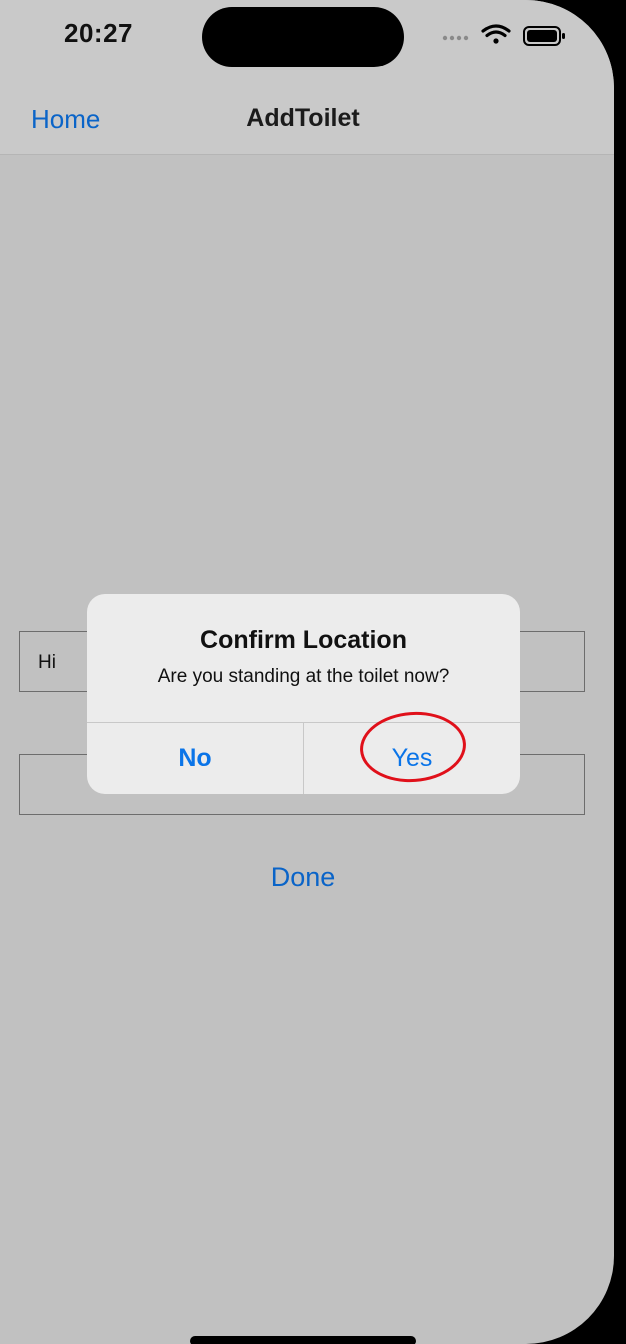  Describe the element at coordinates (303, 676) in the screenshot. I see `alert-message: Are you standing at the toilet now?` at that location.